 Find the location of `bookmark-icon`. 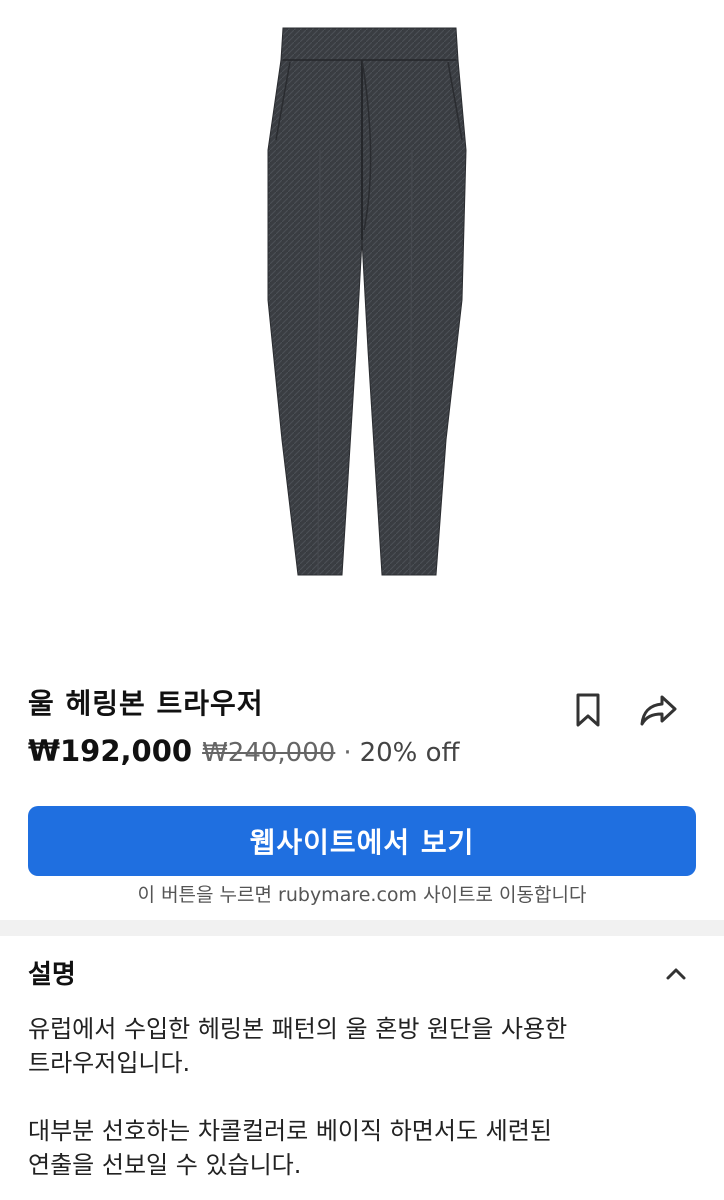

bookmark-icon is located at coordinates (588, 710).